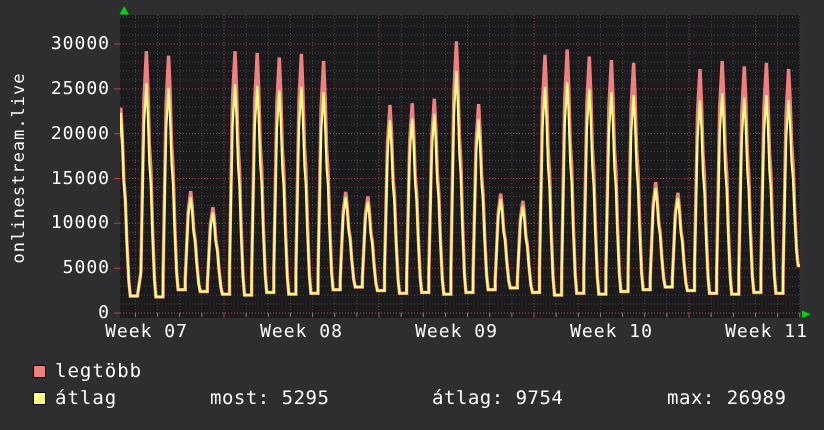  What do you see at coordinates (80, 43) in the screenshot?
I see `y-tick-label: 30000` at bounding box center [80, 43].